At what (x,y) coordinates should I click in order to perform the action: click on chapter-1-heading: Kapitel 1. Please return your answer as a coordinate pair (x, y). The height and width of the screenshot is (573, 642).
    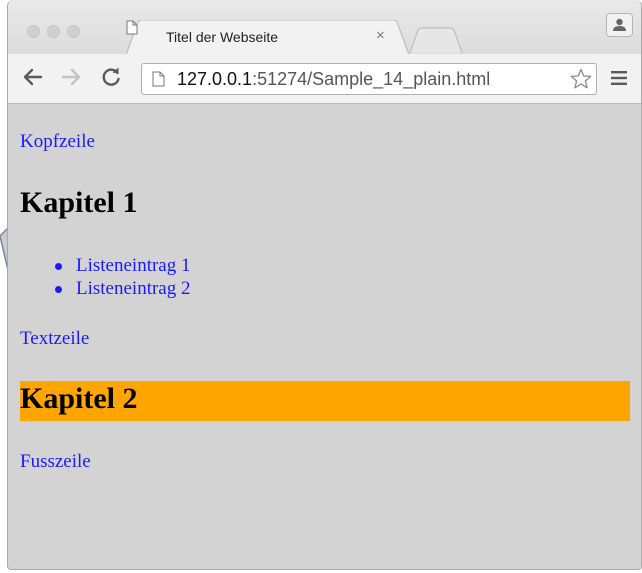
    Looking at the image, I should click on (79, 202).